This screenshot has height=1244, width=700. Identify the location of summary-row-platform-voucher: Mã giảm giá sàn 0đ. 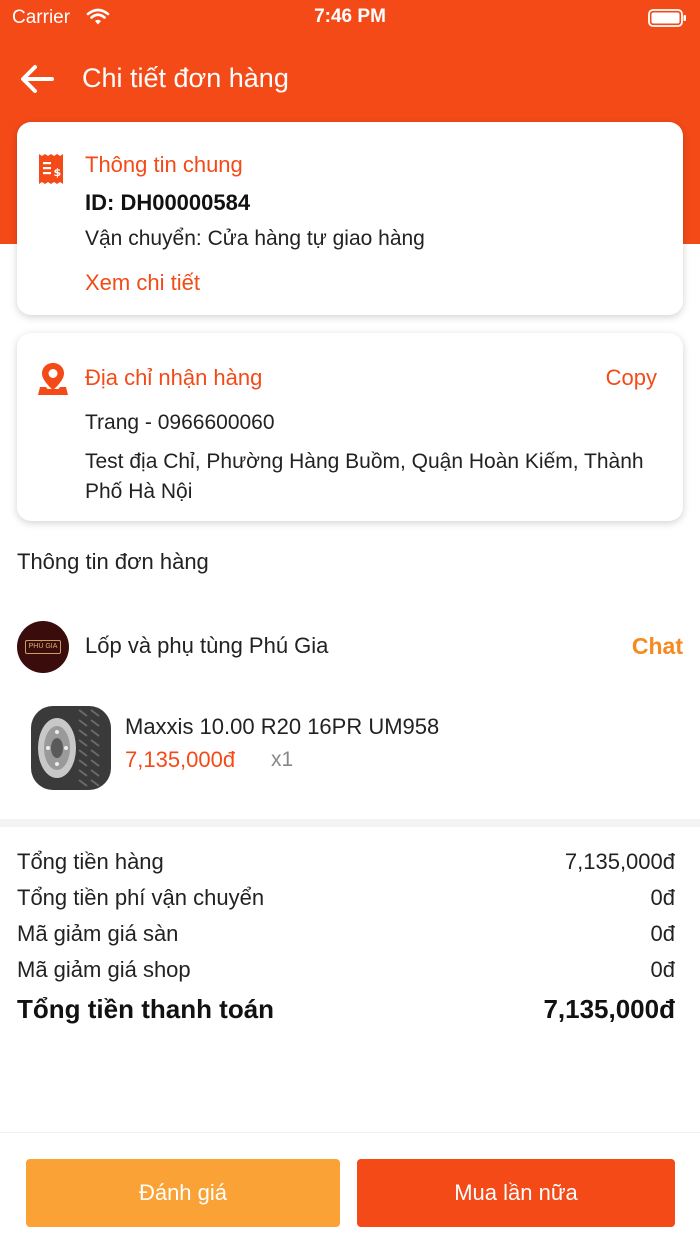
(346, 936).